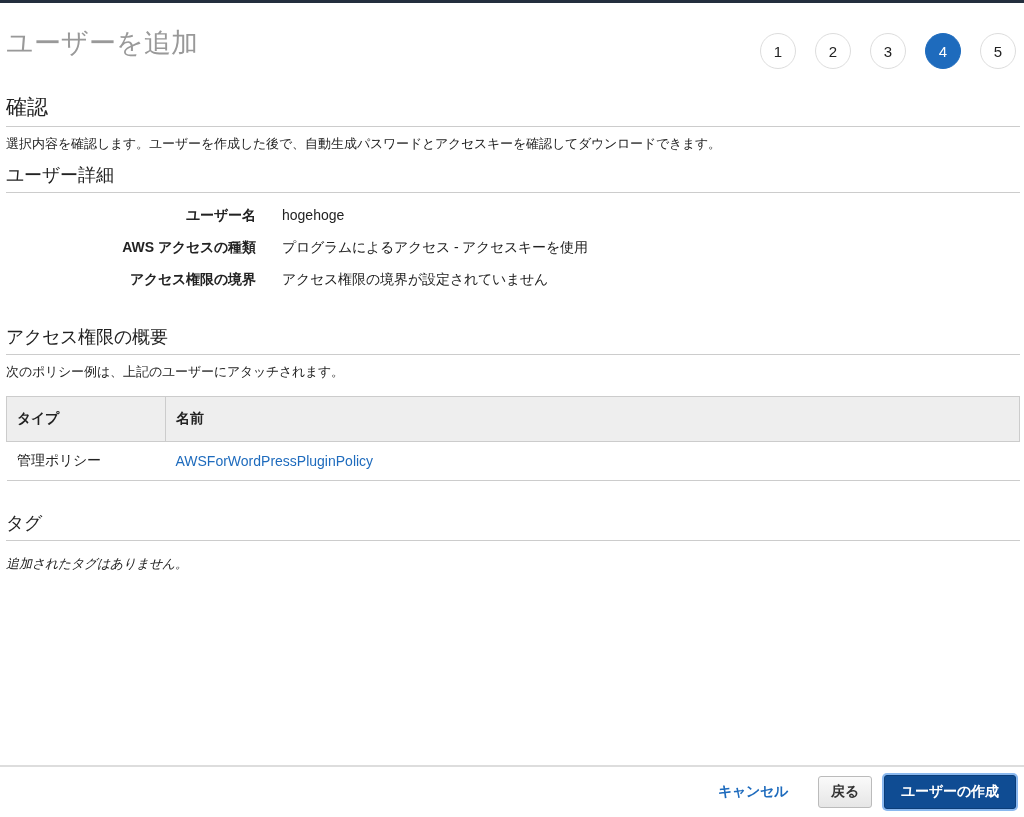  I want to click on step-indicator: 4, so click(943, 51).